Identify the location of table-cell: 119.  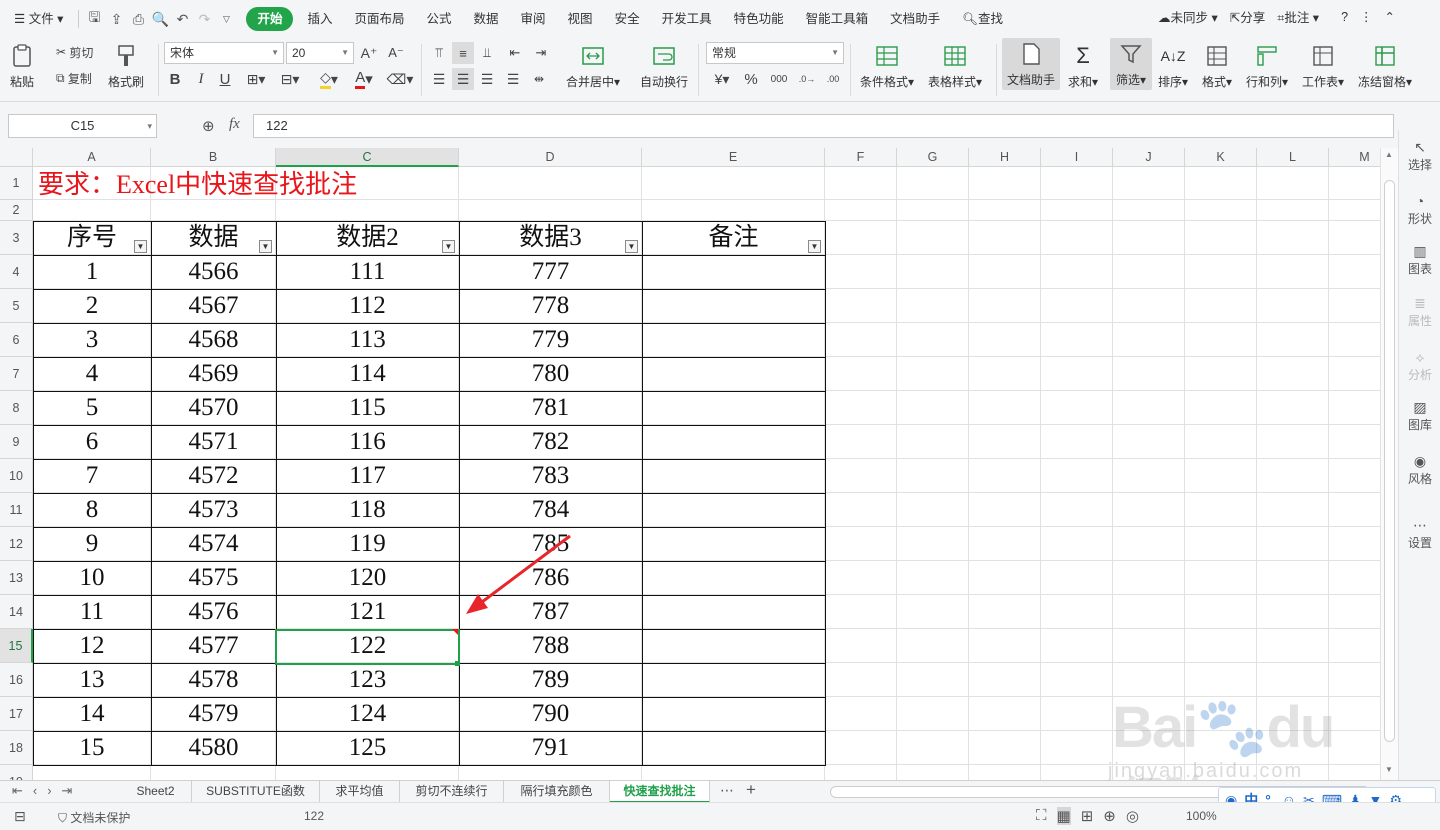
(367, 543).